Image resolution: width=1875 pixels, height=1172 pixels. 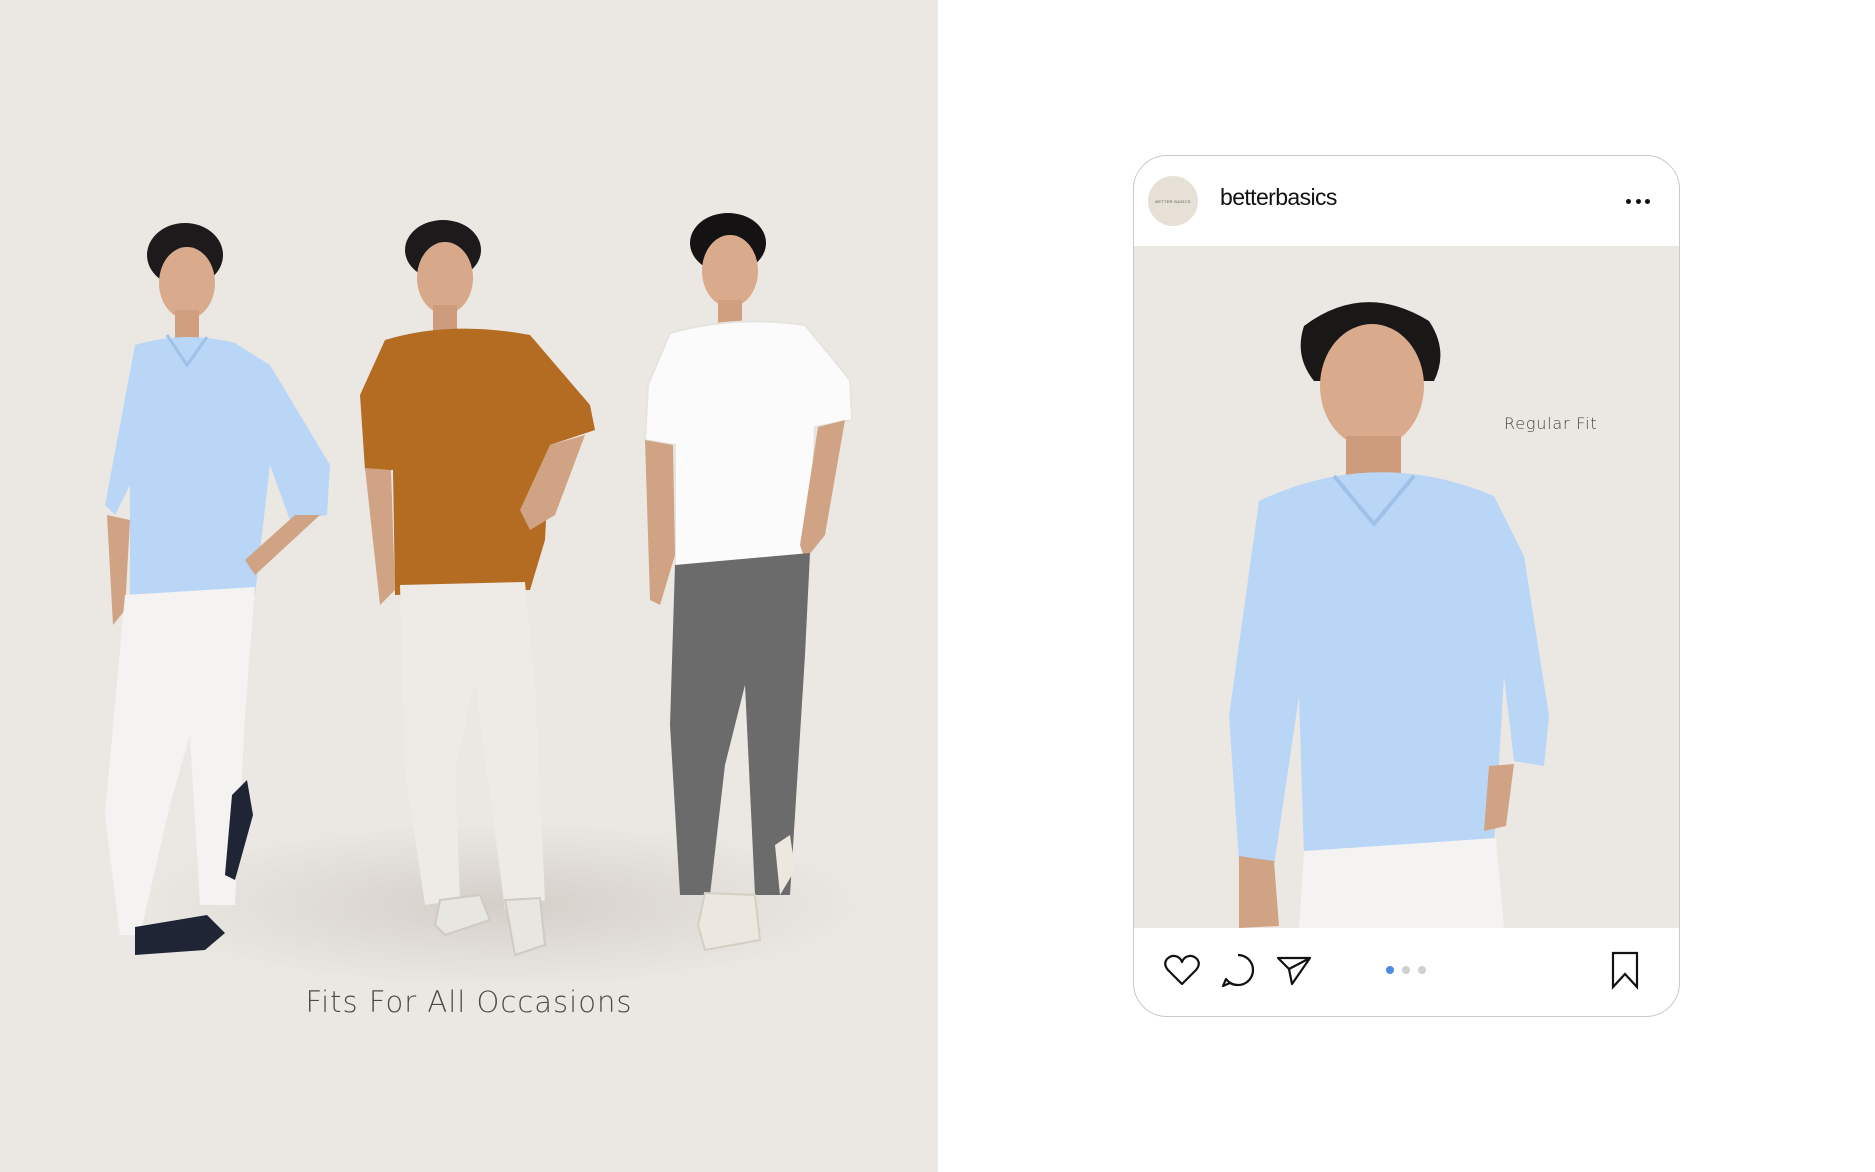 I want to click on model-blue-vneck, so click(x=217, y=589).